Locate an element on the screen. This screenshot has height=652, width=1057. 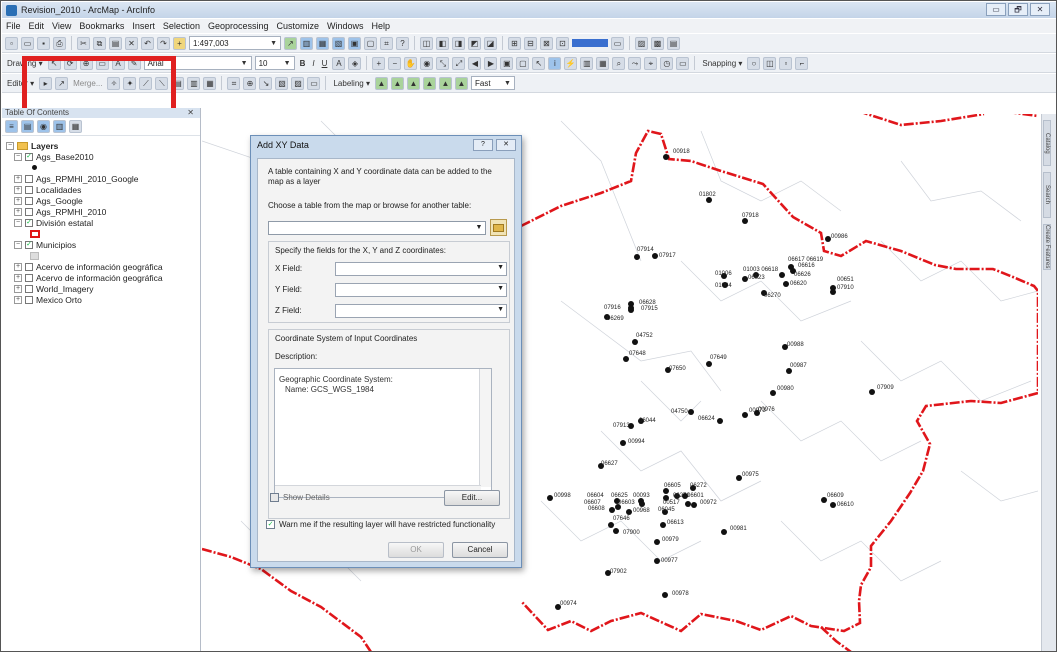
transparency-slider is located at coordinates (590, 43).